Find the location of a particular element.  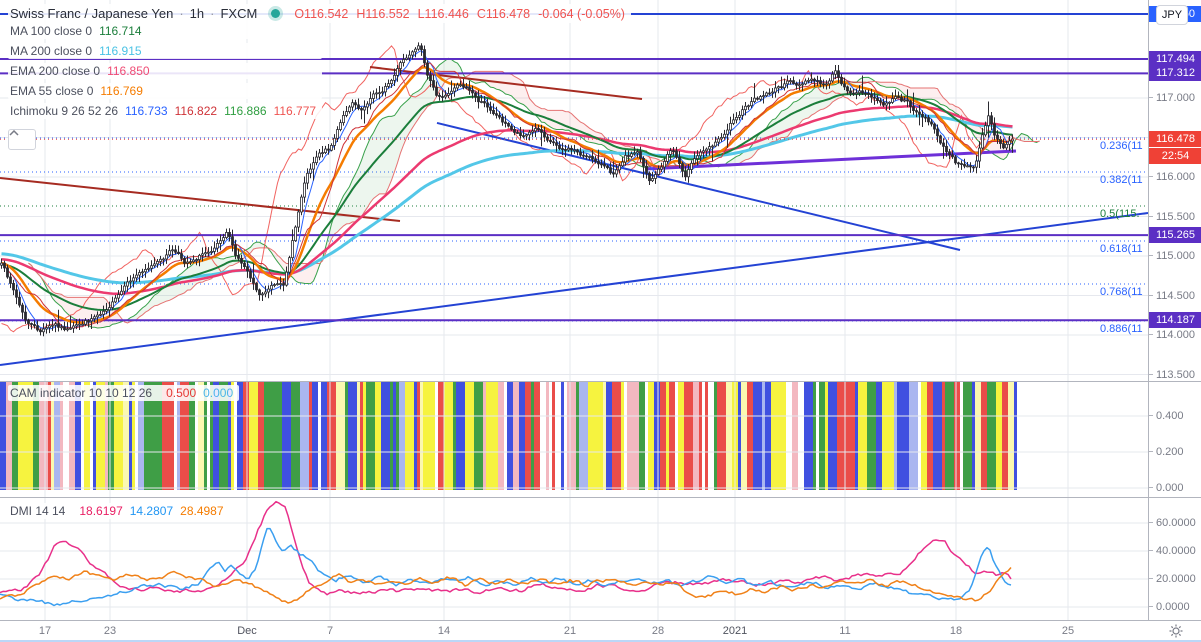

indicator-label: EMA 200 close 0 is located at coordinates (55, 71).